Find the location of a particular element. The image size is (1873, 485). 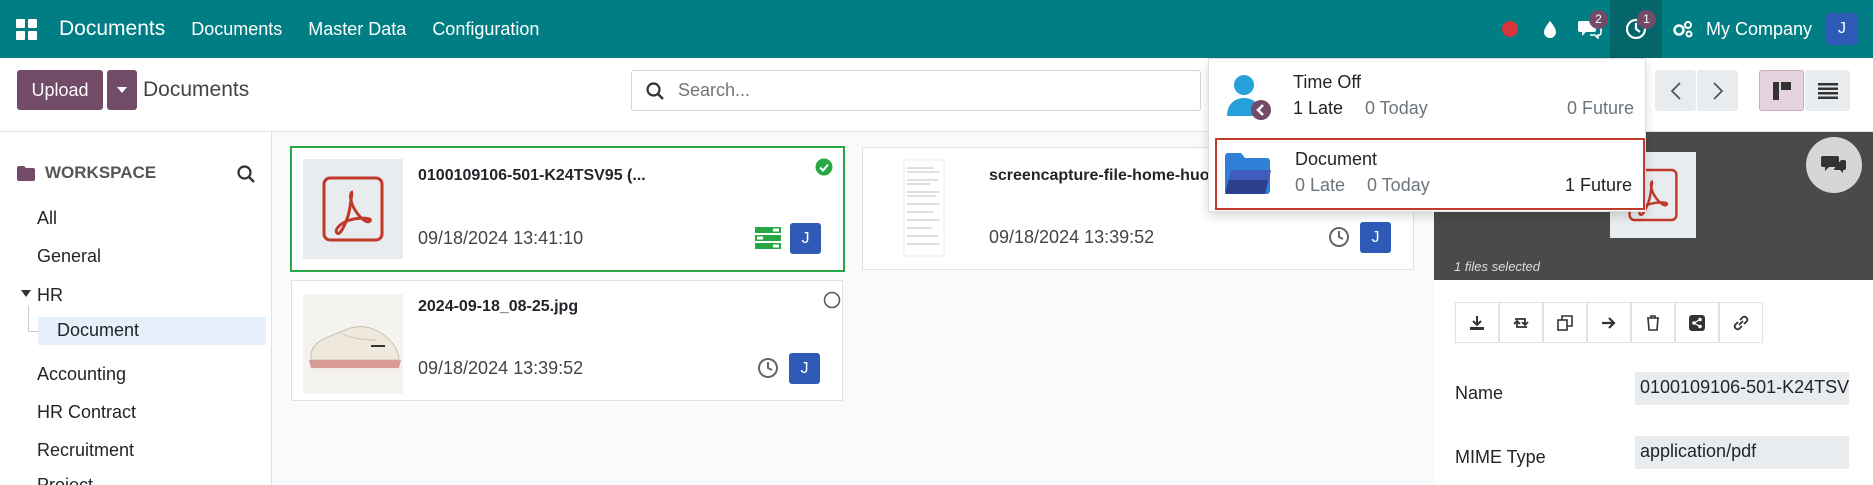

download-icon is located at coordinates (1477, 322).